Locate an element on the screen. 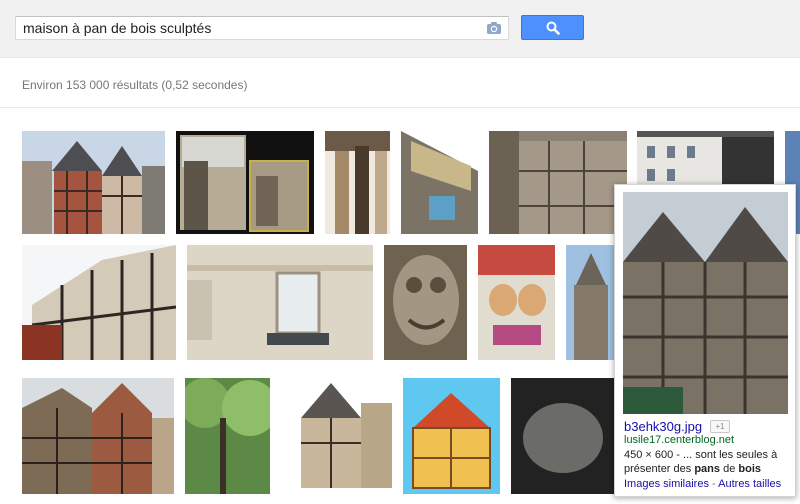 This screenshot has width=800, height=504. other-sizes-link: Autres tailles is located at coordinates (749, 484).